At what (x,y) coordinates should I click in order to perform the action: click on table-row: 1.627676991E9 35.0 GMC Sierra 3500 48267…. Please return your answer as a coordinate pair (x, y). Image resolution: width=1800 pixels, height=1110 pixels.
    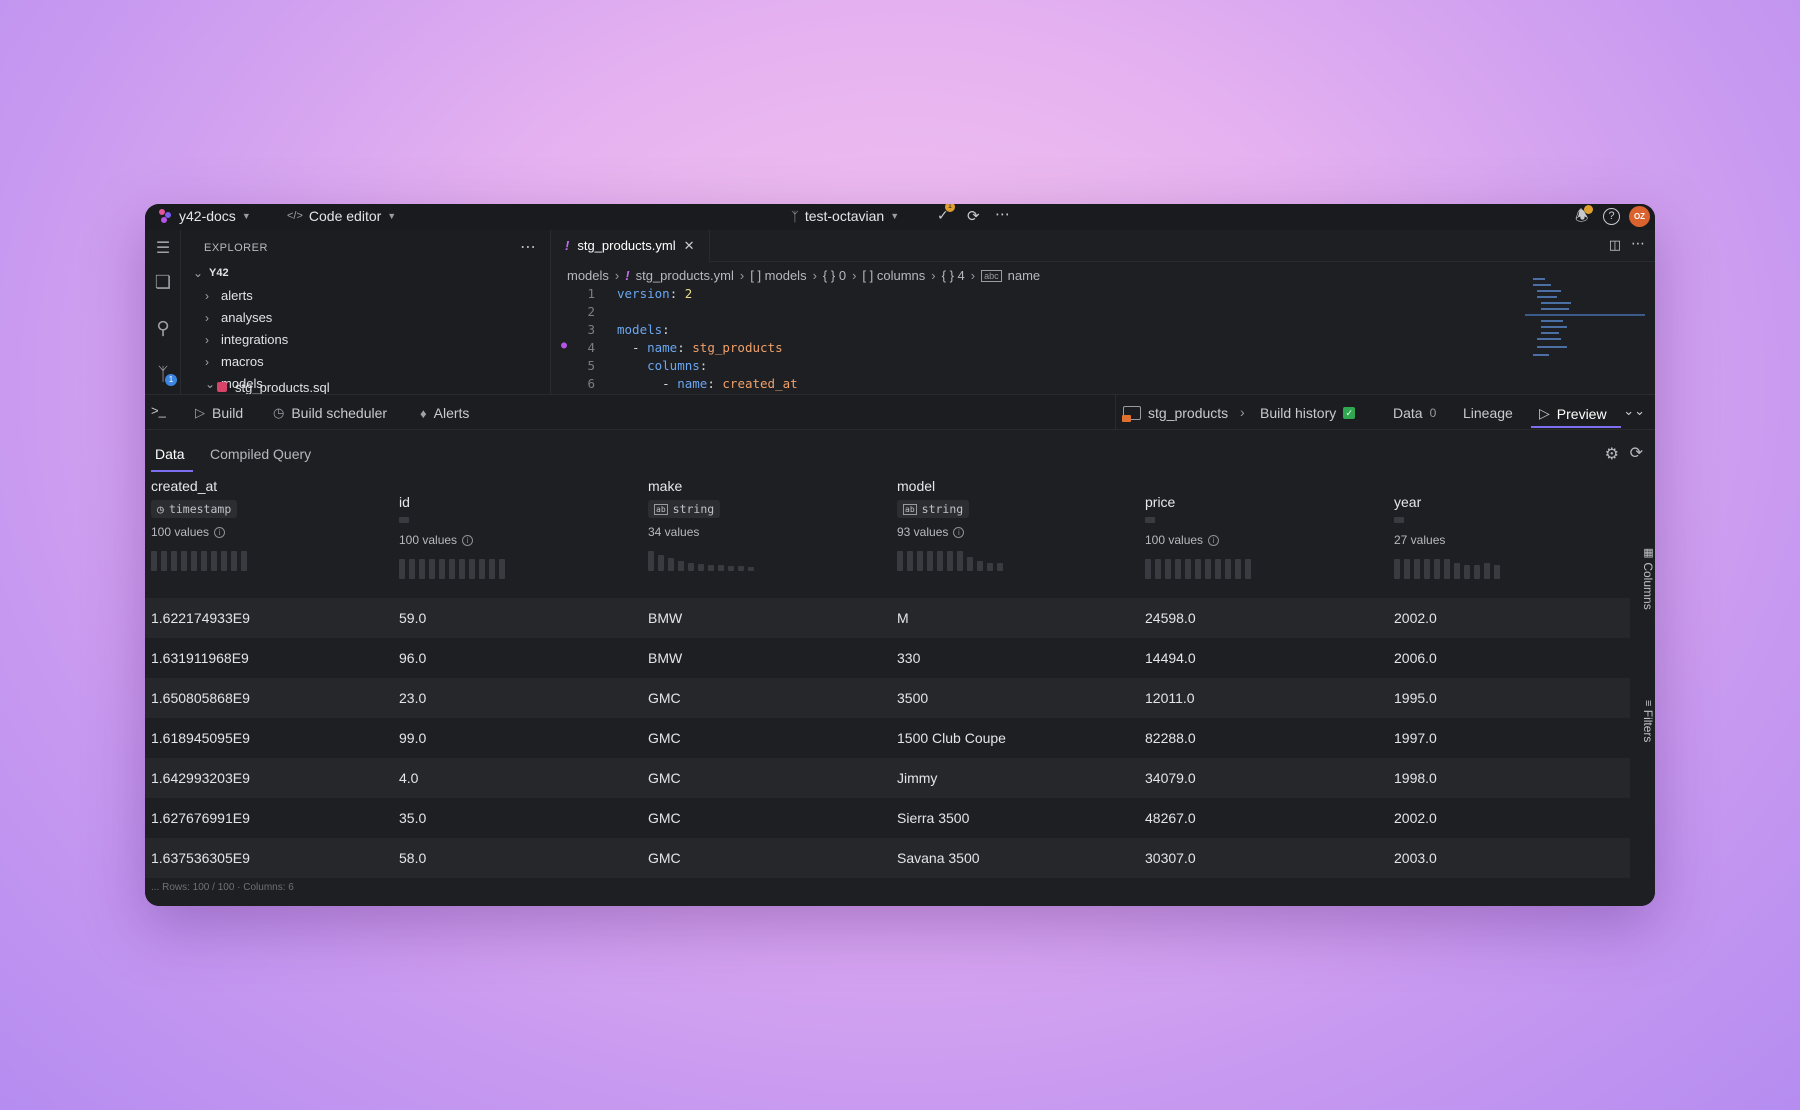
    Looking at the image, I should click on (887, 818).